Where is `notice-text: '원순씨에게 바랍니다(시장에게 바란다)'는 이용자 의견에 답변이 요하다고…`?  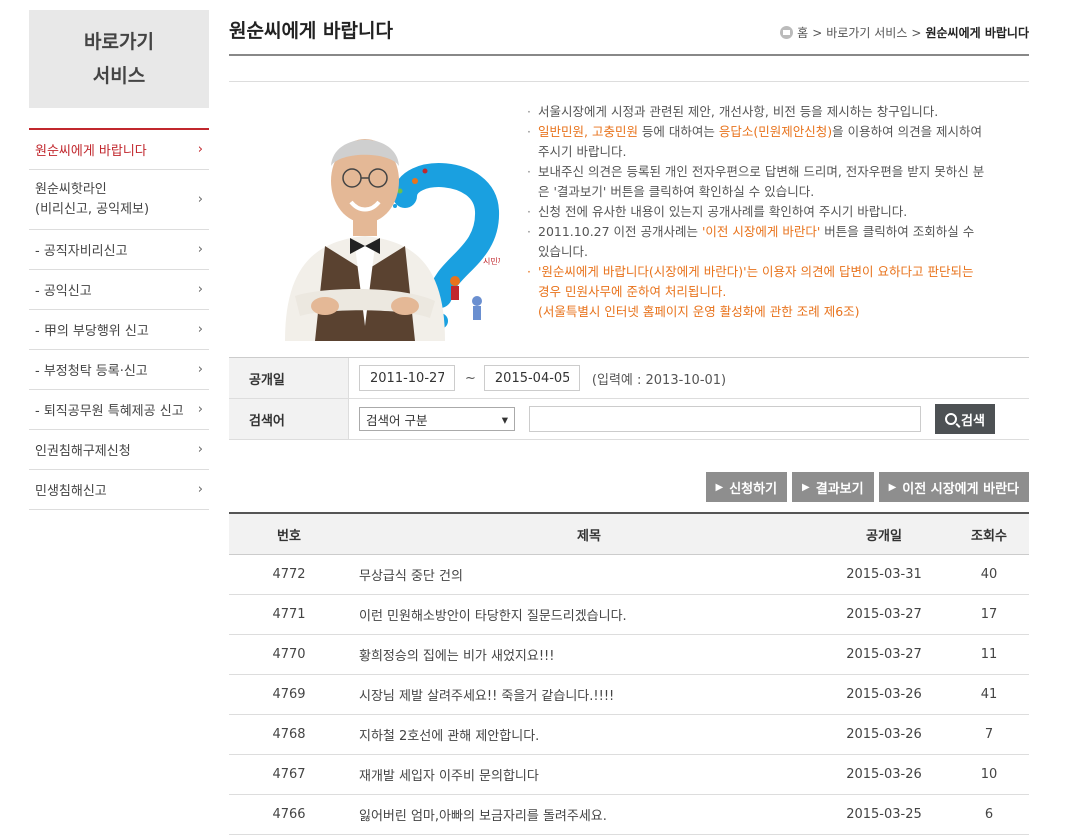
notice-text: '원순씨에게 바랍니다(시장에게 바란다)'는 이용자 의견에 답변이 요하다고… is located at coordinates (756, 281).